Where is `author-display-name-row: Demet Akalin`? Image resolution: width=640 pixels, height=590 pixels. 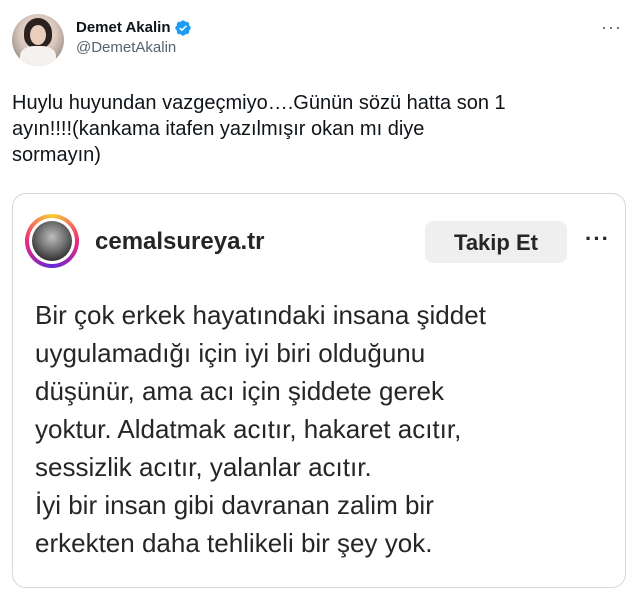
author-display-name-row: Demet Akalin is located at coordinates (134, 28).